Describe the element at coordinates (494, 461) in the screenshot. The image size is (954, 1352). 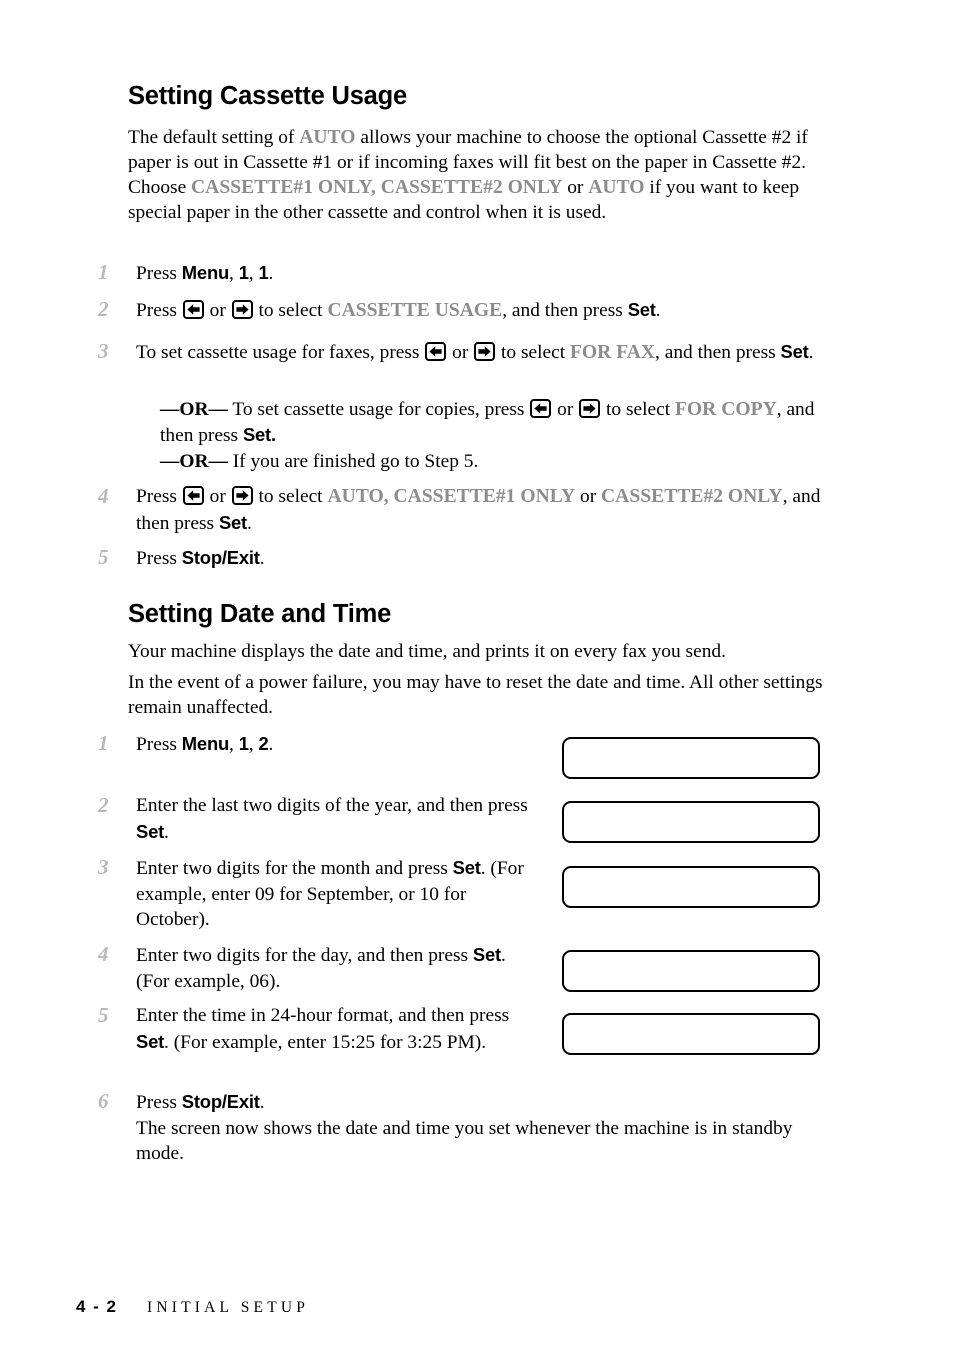
I see `step3-or-alternative-2: —OR— If you are finished go to Step 5.` at that location.